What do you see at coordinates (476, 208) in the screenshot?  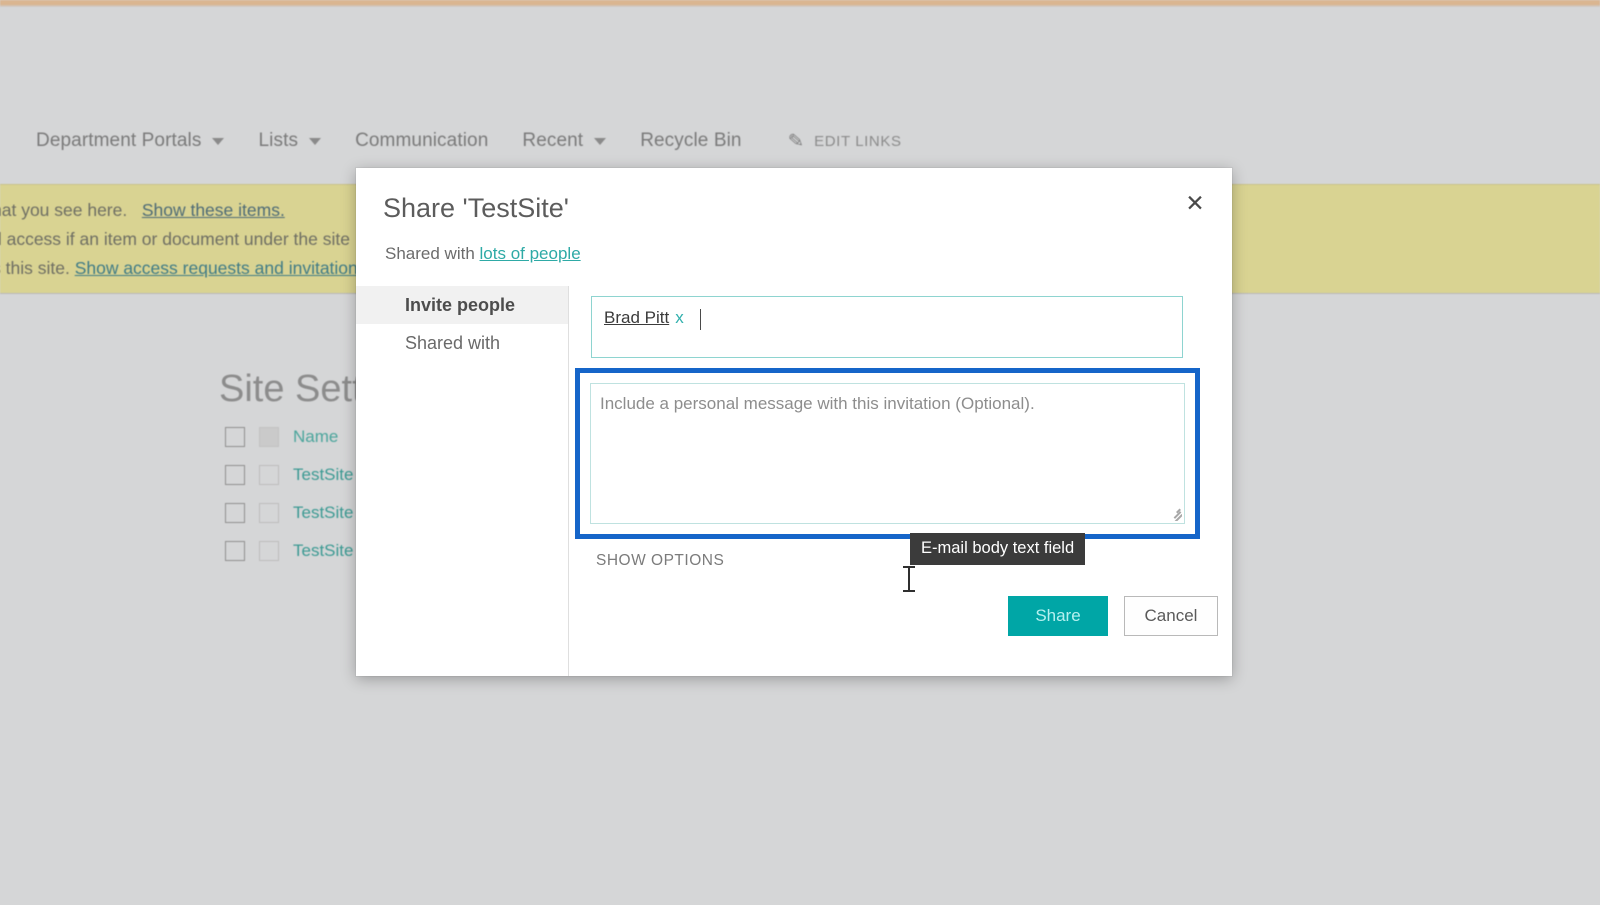 I see `dialog-title: Share 'TestSite'` at bounding box center [476, 208].